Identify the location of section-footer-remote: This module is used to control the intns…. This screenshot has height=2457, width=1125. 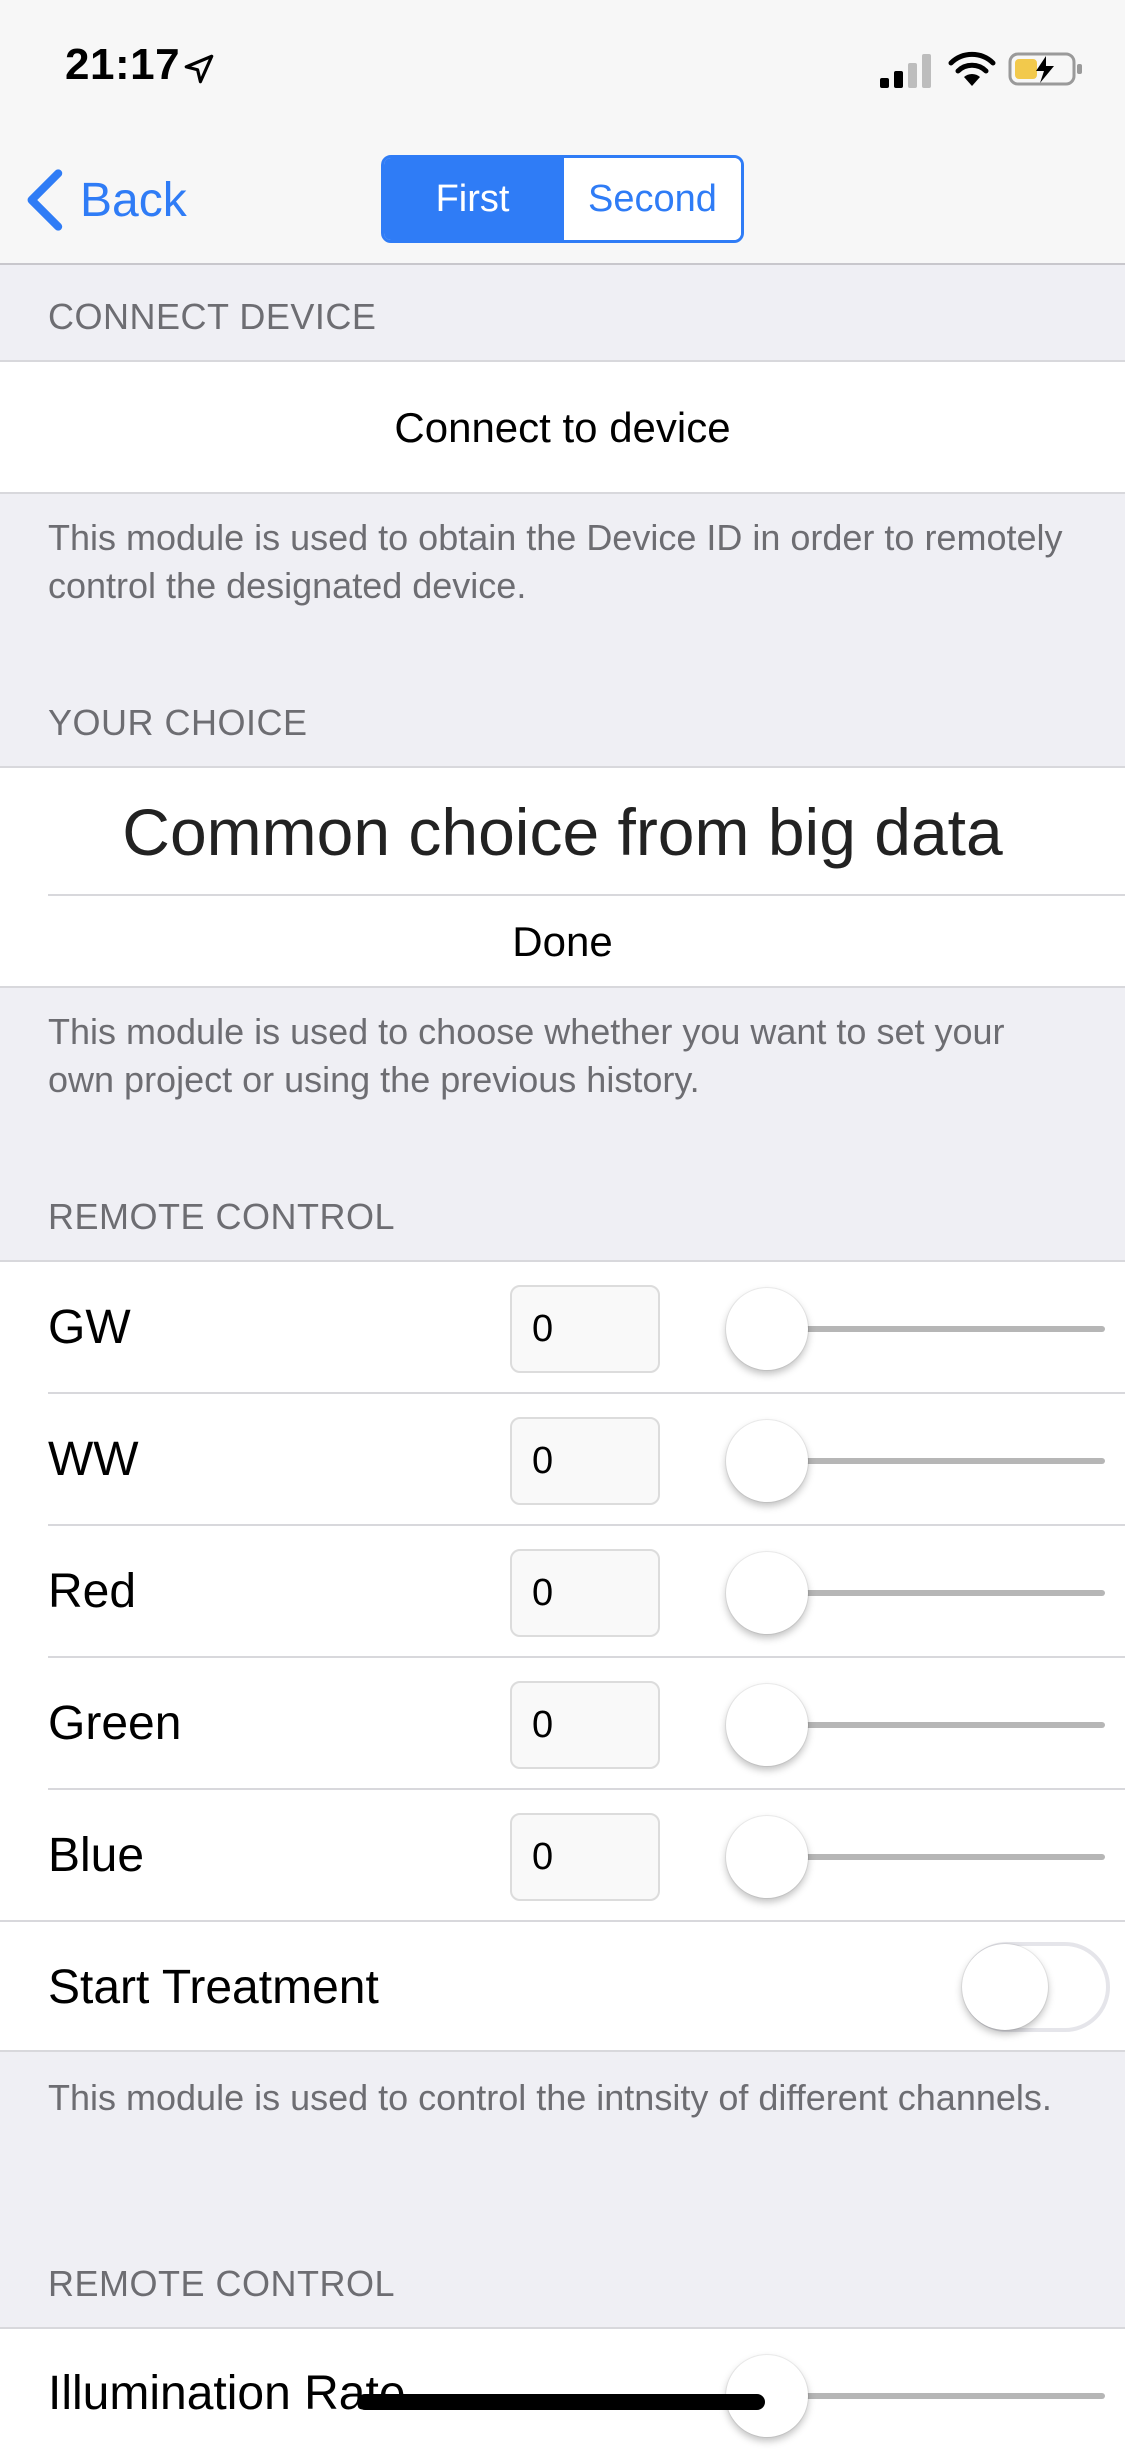
(550, 2097).